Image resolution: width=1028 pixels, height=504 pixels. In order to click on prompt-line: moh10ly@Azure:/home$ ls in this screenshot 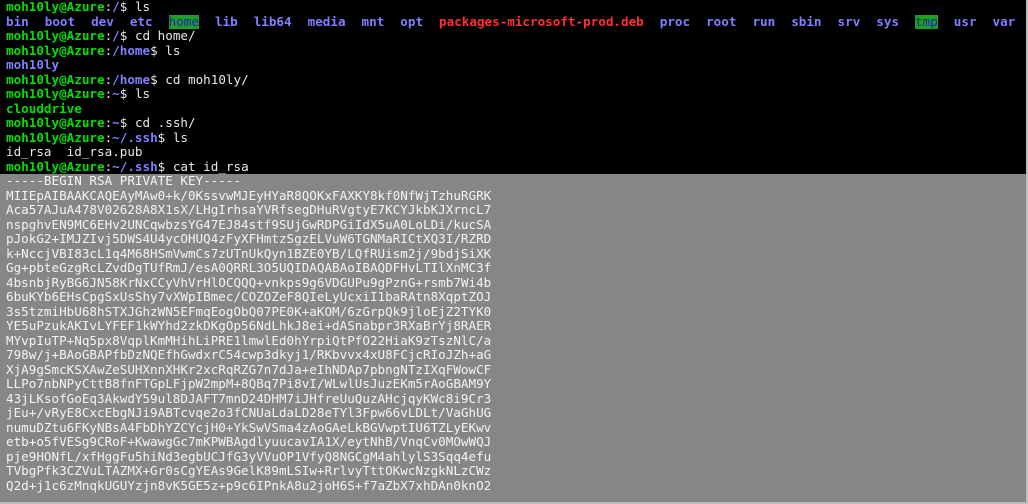, I will do `click(93, 50)`.